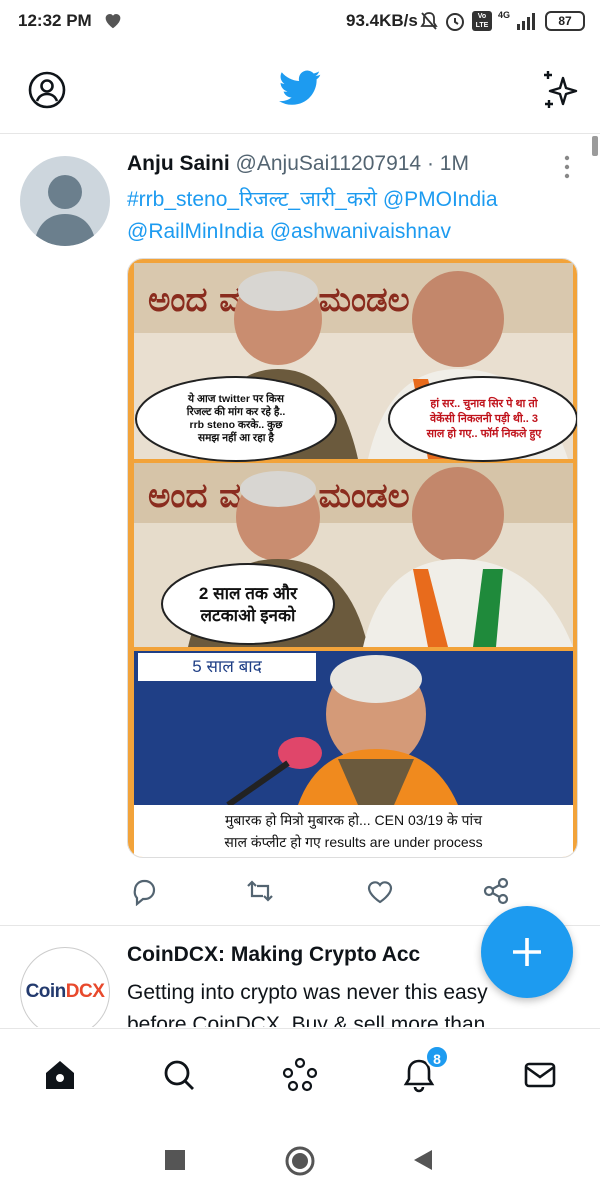  I want to click on bubble-line: वेकेंसी निकलनी पड़ी थी.. 3, so click(484, 419).